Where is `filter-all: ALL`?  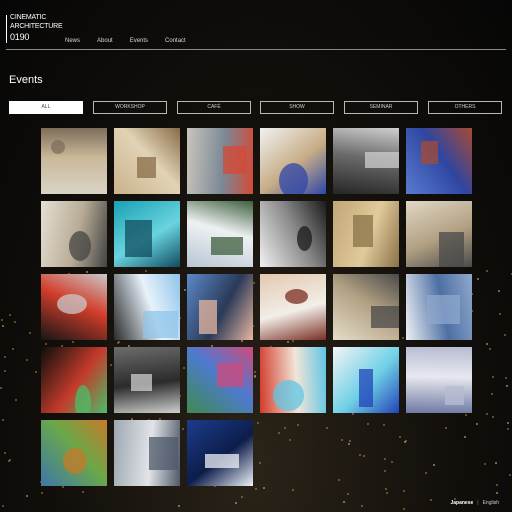 filter-all: ALL is located at coordinates (46, 107).